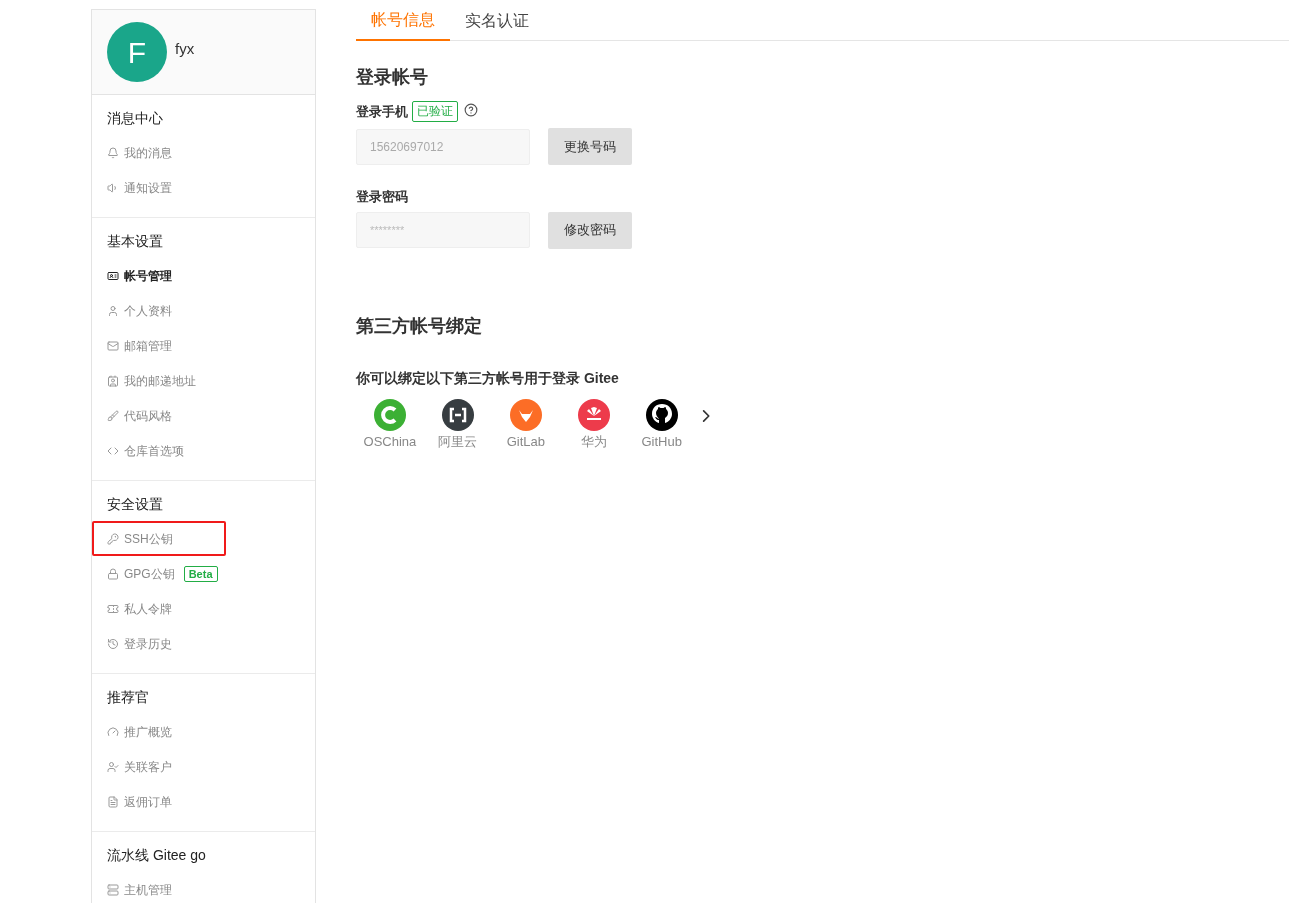 This screenshot has height=903, width=1289. I want to click on menu-item: 主机管理, so click(137, 887).